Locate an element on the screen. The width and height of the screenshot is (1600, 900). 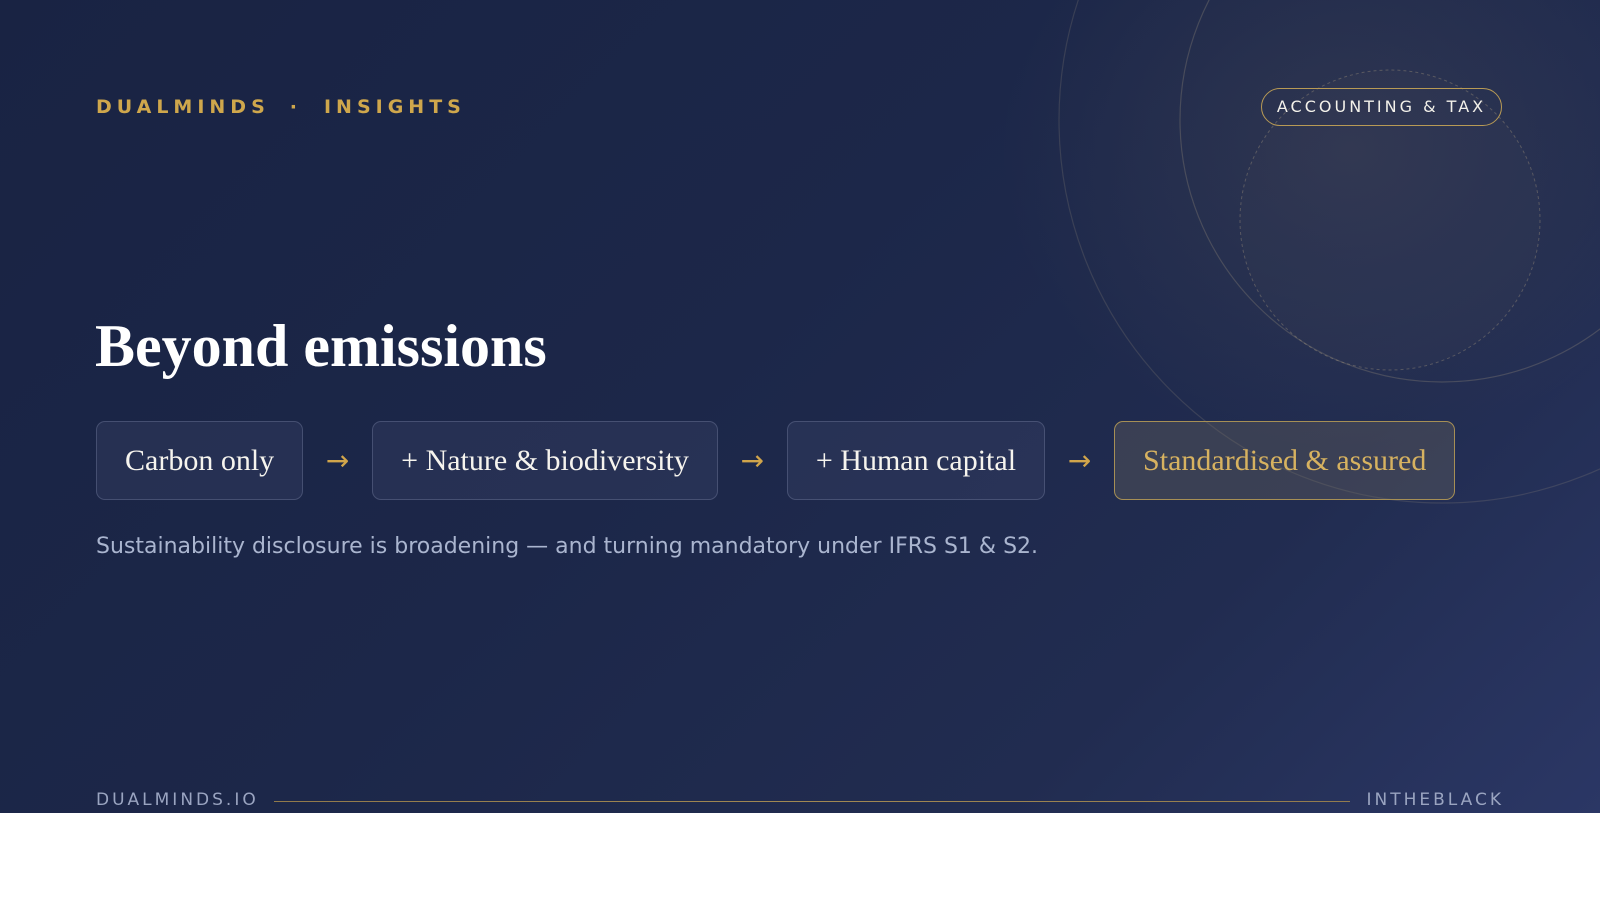
brand-name: DUALMINDS is located at coordinates (183, 107).